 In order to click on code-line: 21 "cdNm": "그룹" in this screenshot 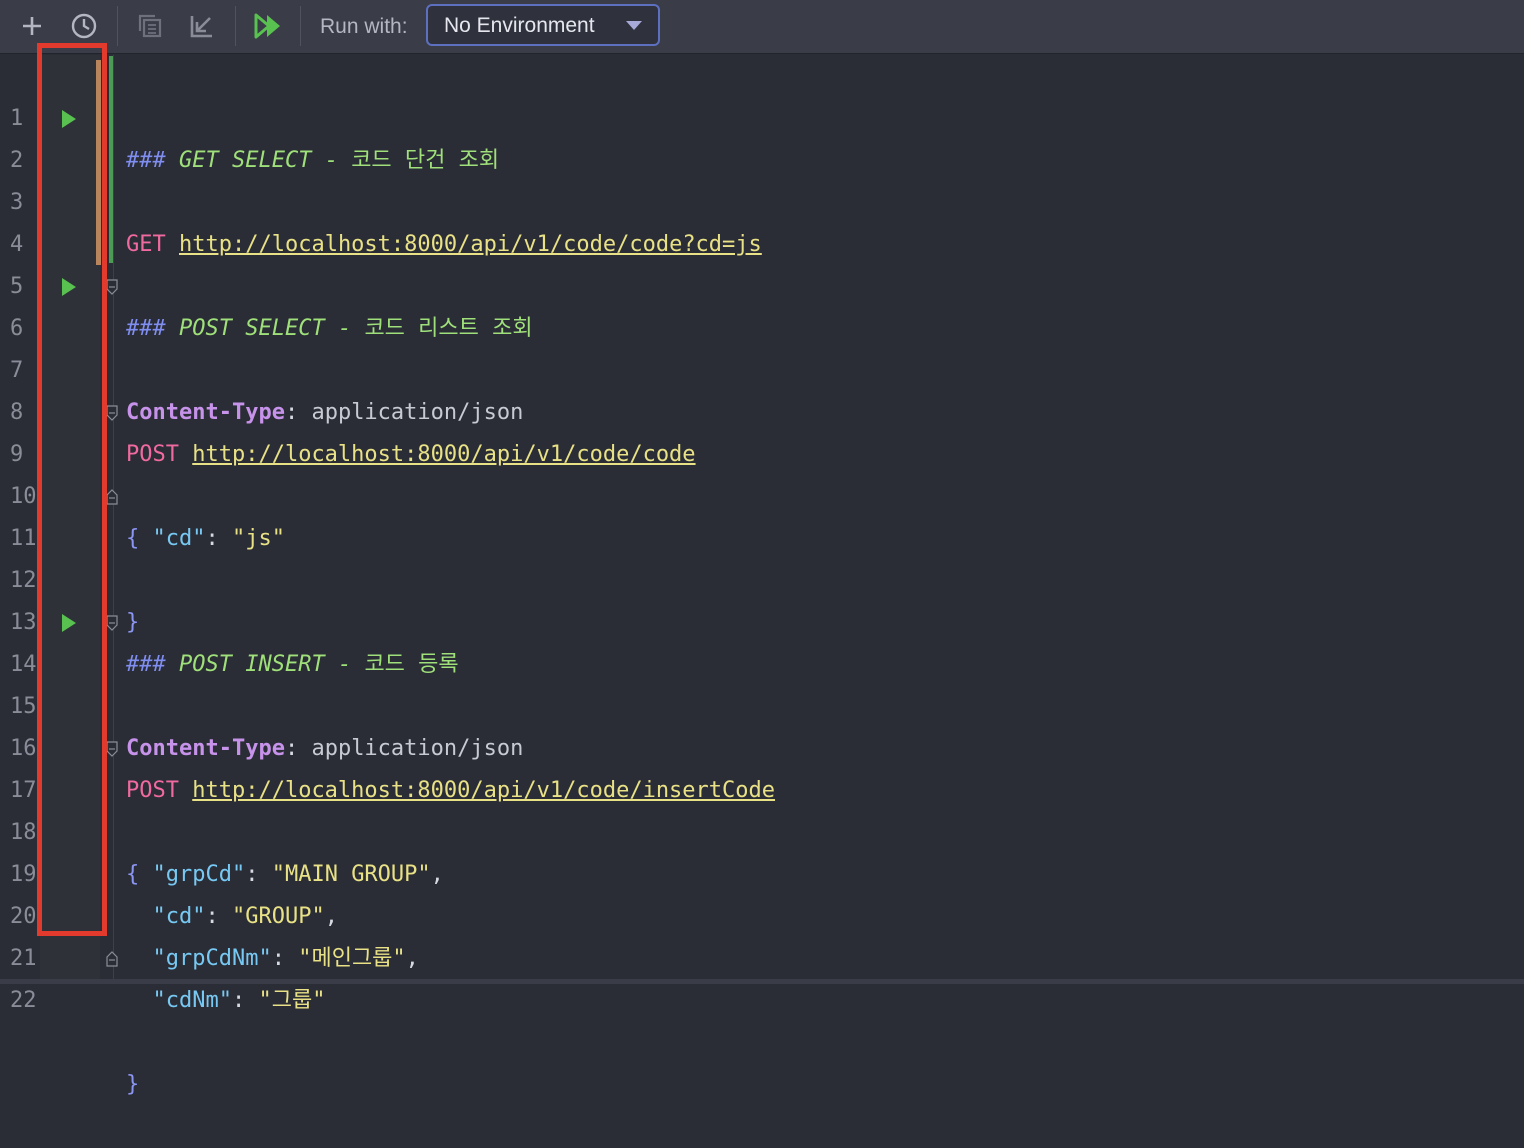, I will do `click(762, 954)`.